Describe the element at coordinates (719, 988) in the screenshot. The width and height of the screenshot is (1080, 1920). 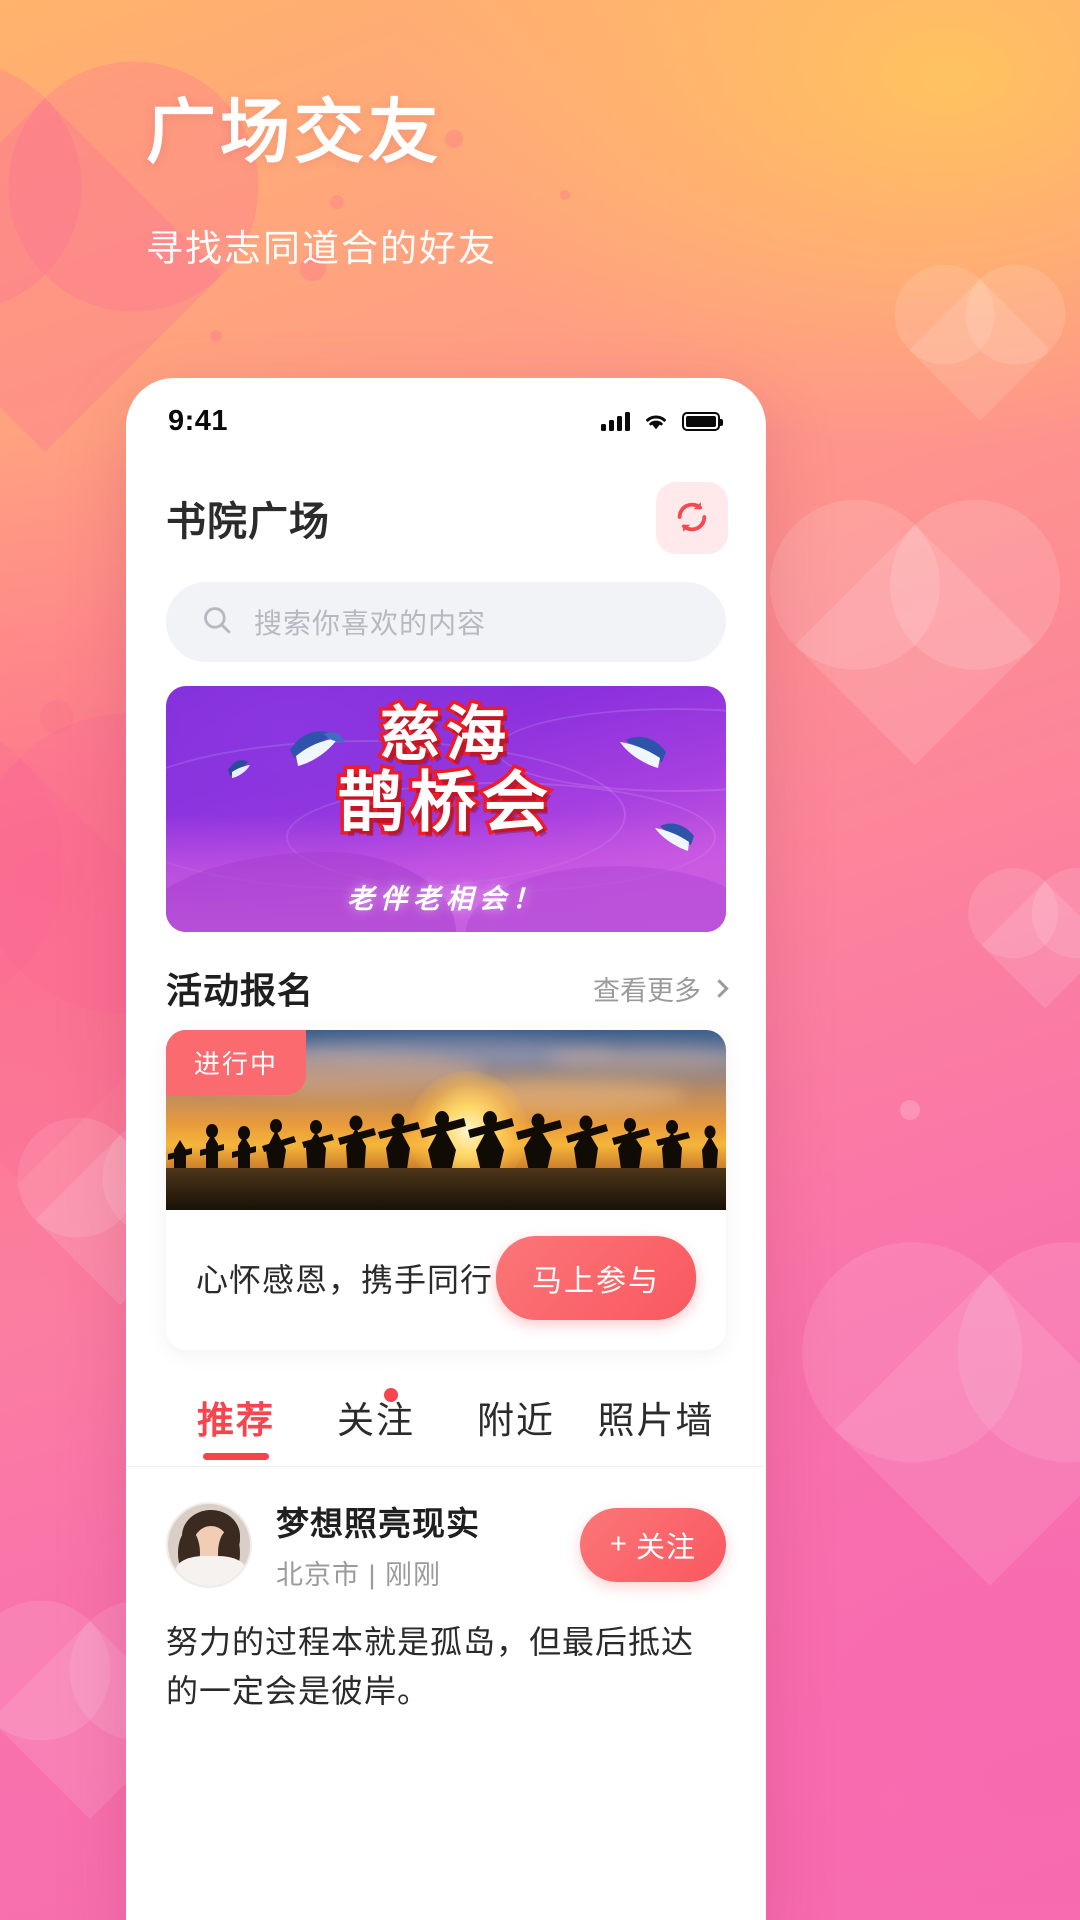
I see `chevron-right-icon` at that location.